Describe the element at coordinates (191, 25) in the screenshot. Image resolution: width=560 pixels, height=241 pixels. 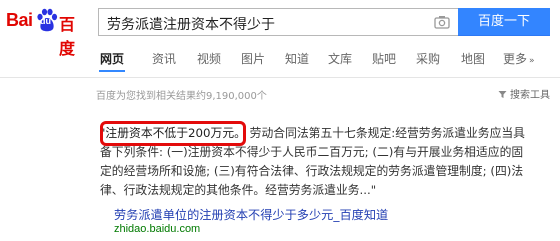
I see `search-query-text: 劳务派遣注册资本不得少于` at that location.